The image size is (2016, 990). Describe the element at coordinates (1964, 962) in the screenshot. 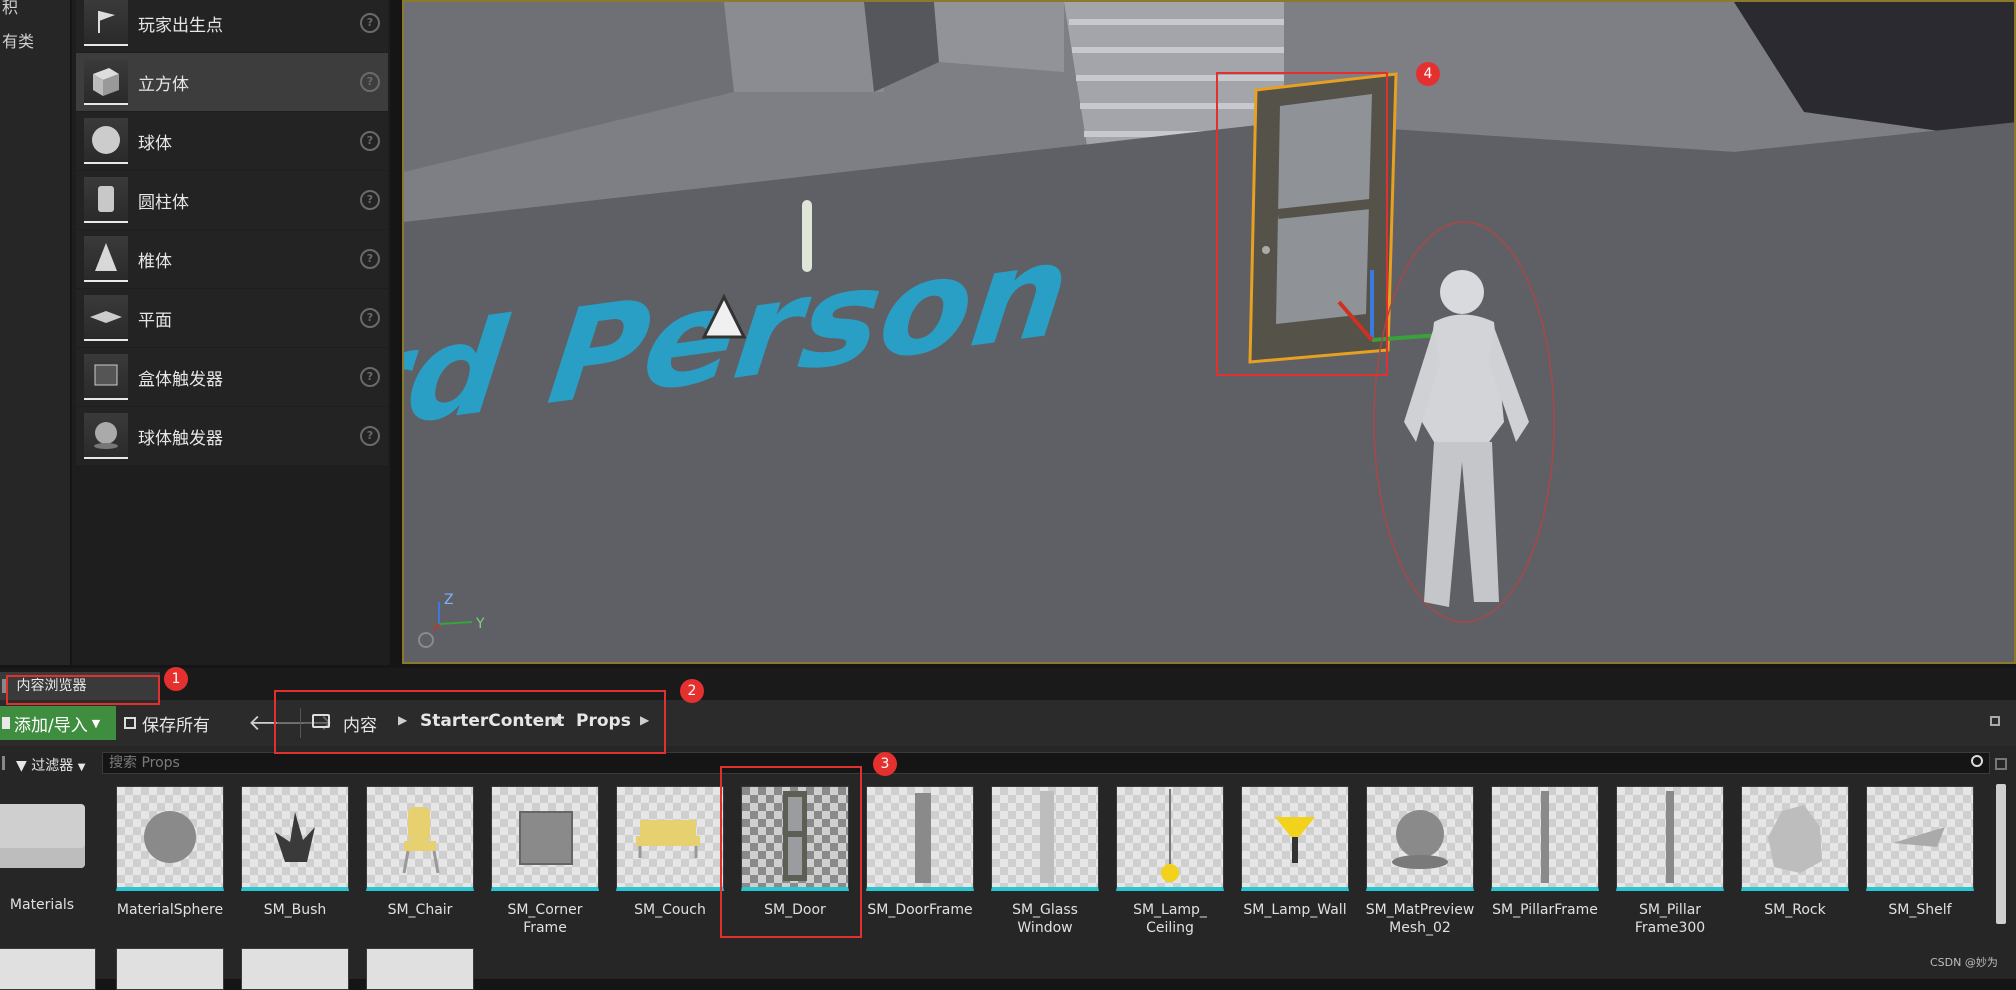

I see `watermark: CSDN @妙为` at that location.